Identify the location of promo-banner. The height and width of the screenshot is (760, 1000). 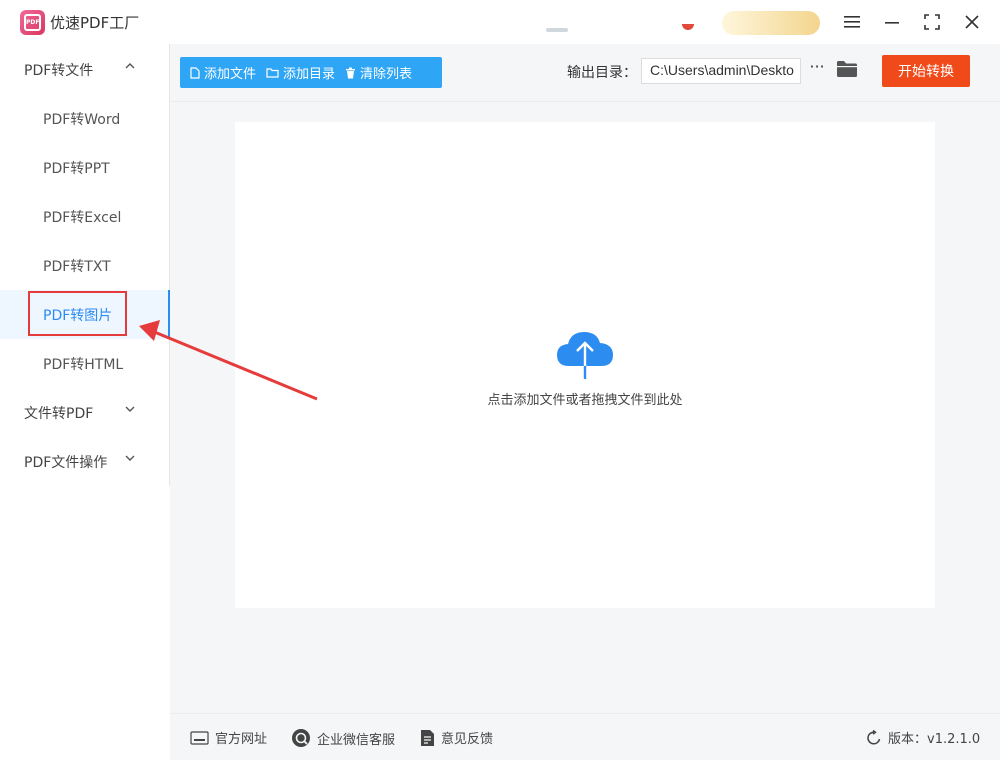
(771, 23).